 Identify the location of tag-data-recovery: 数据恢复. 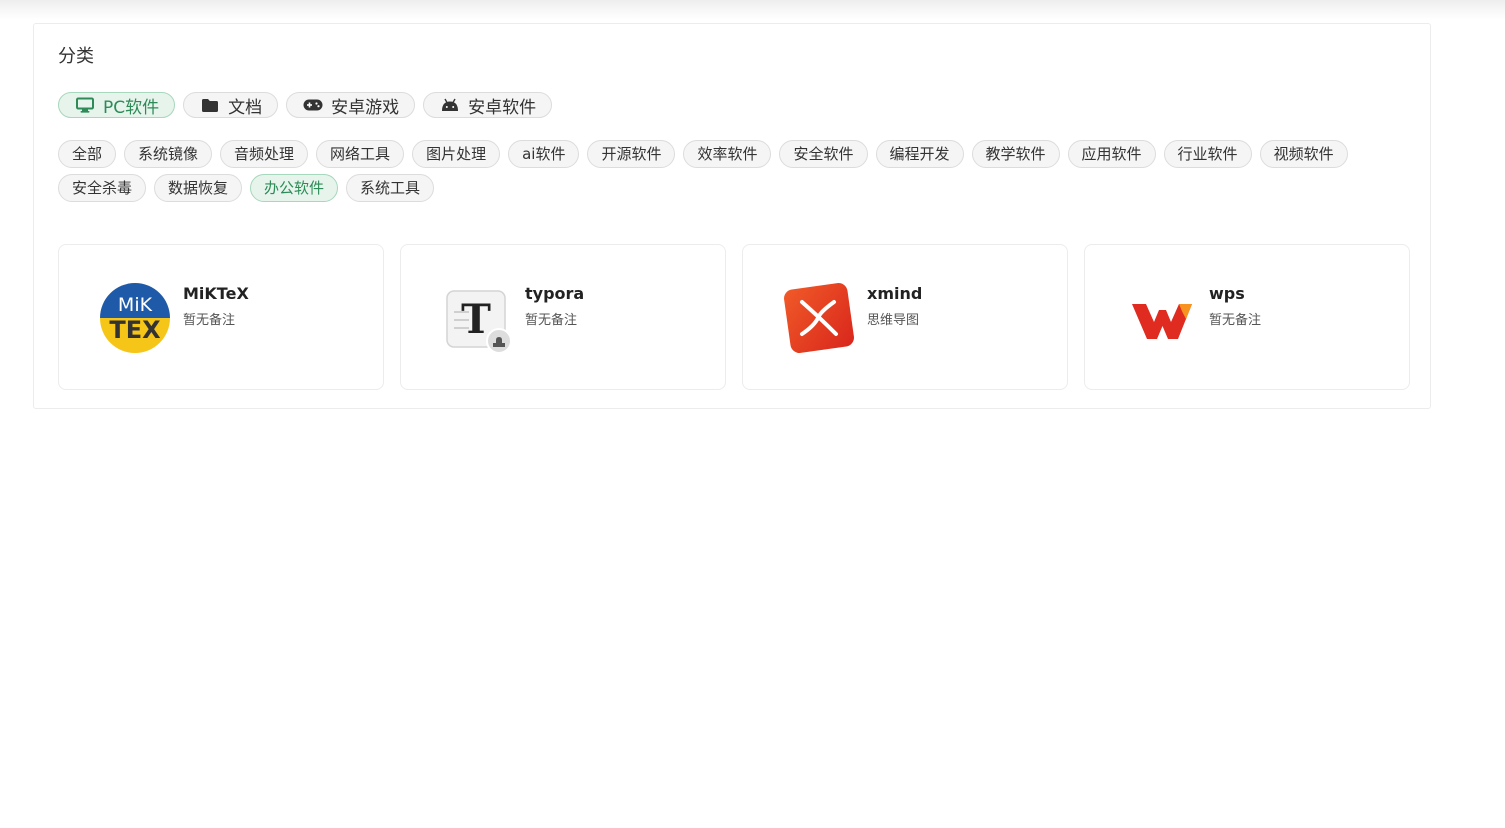
(198, 188).